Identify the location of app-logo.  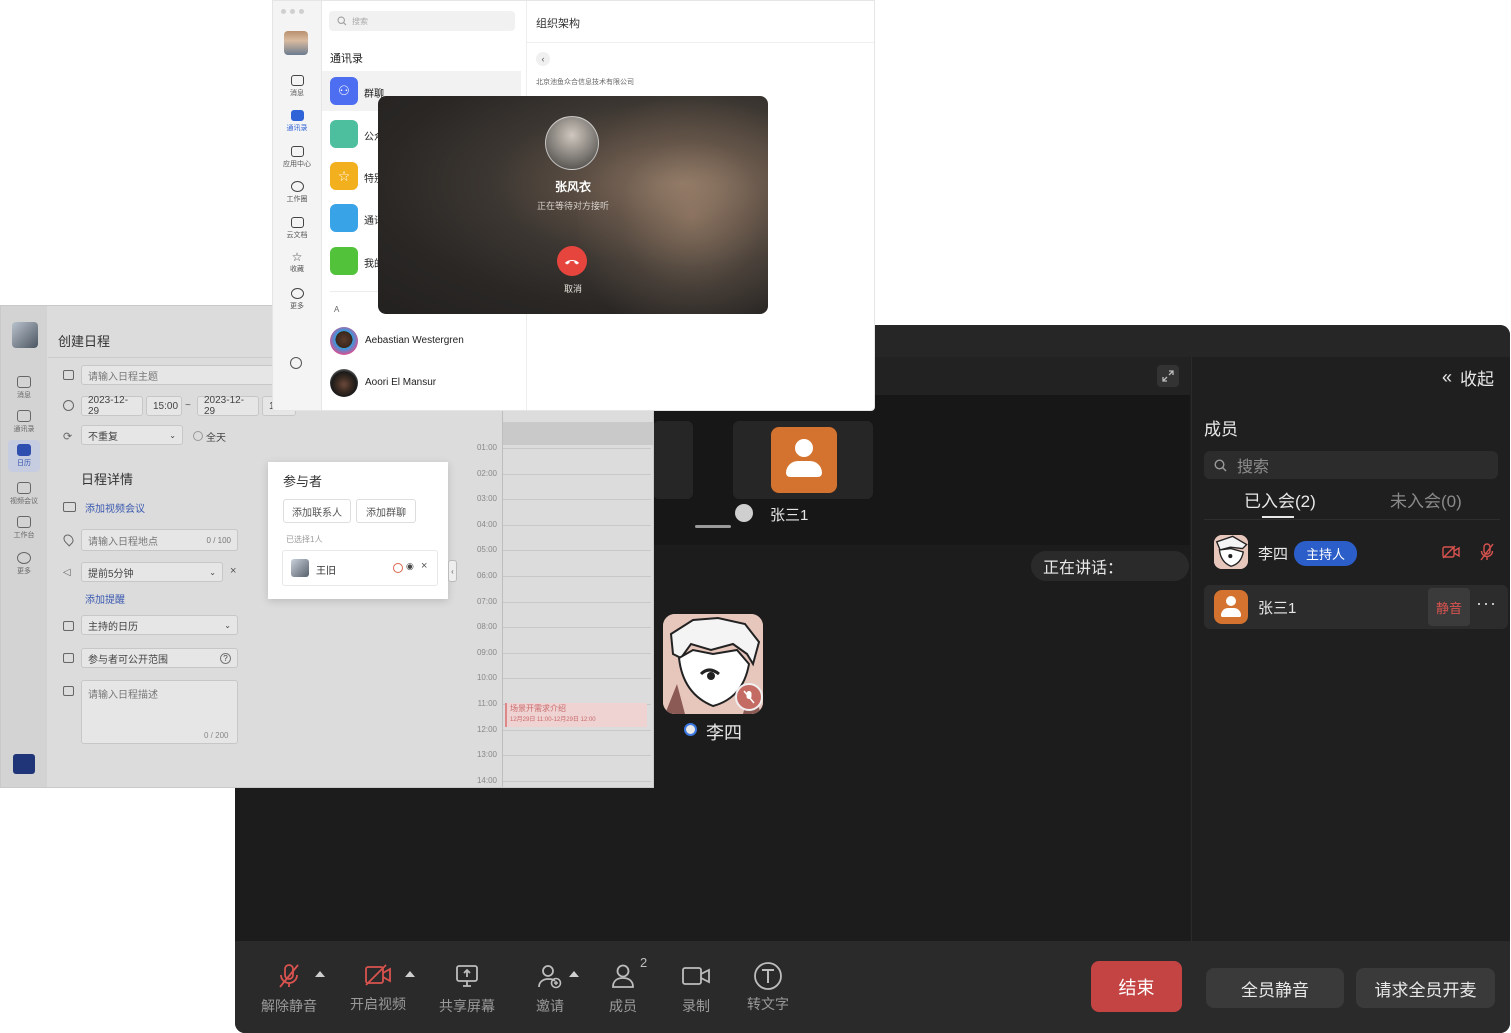
(24, 764).